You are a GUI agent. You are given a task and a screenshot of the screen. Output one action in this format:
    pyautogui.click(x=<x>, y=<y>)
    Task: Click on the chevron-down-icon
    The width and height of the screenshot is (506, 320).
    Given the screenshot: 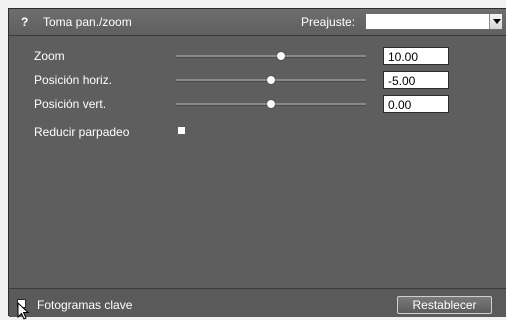 What is the action you would take?
    pyautogui.click(x=495, y=21)
    